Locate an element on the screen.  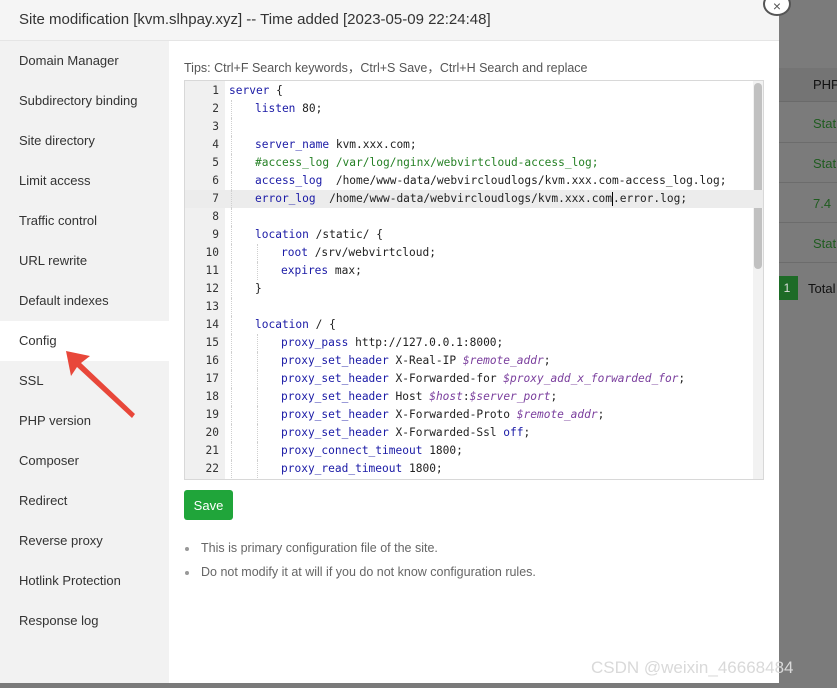
annotation-arrow-icon is located at coordinates (100, 384).